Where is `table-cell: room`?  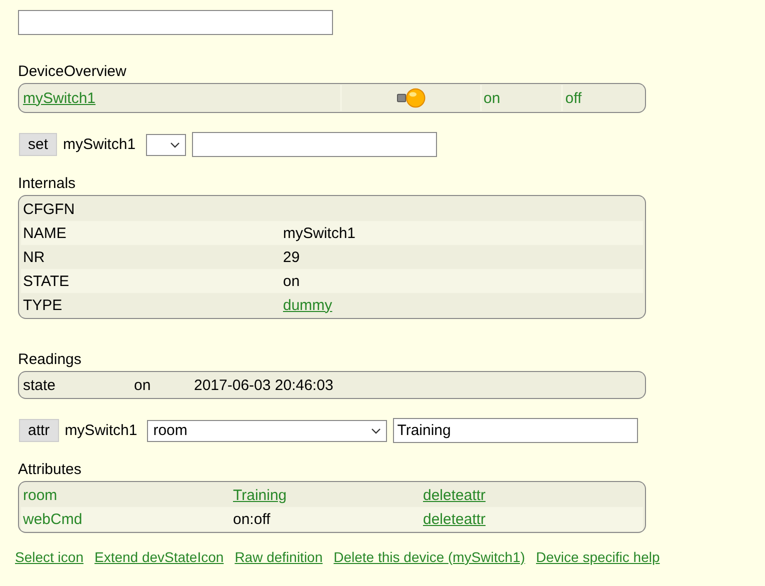
table-cell: room is located at coordinates (40, 495).